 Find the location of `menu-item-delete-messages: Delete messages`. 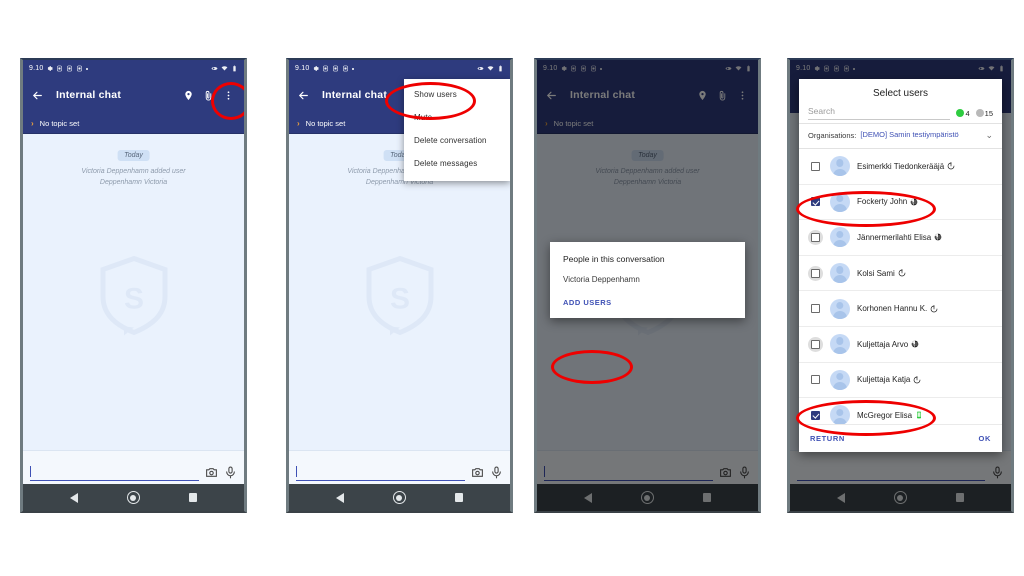

menu-item-delete-messages: Delete messages is located at coordinates (457, 163).